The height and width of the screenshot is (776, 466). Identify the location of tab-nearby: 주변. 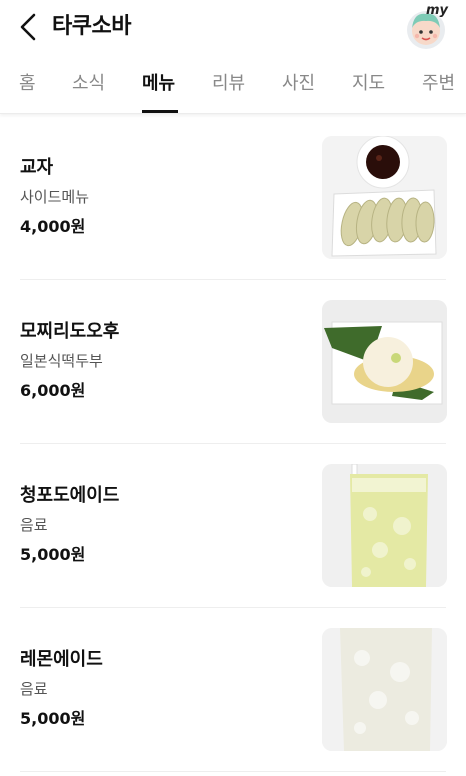
(438, 84).